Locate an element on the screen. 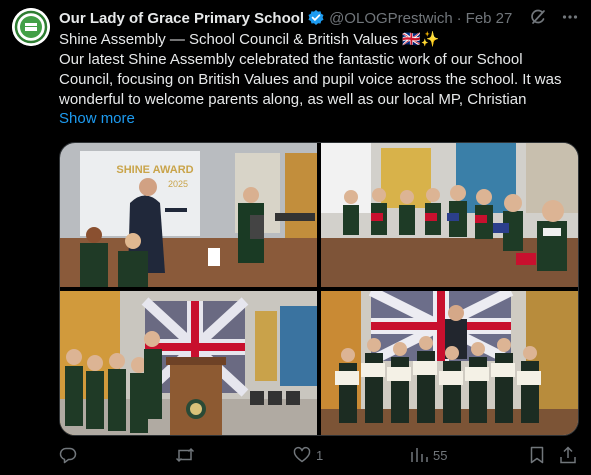  views-button: 55 is located at coordinates (428, 455).